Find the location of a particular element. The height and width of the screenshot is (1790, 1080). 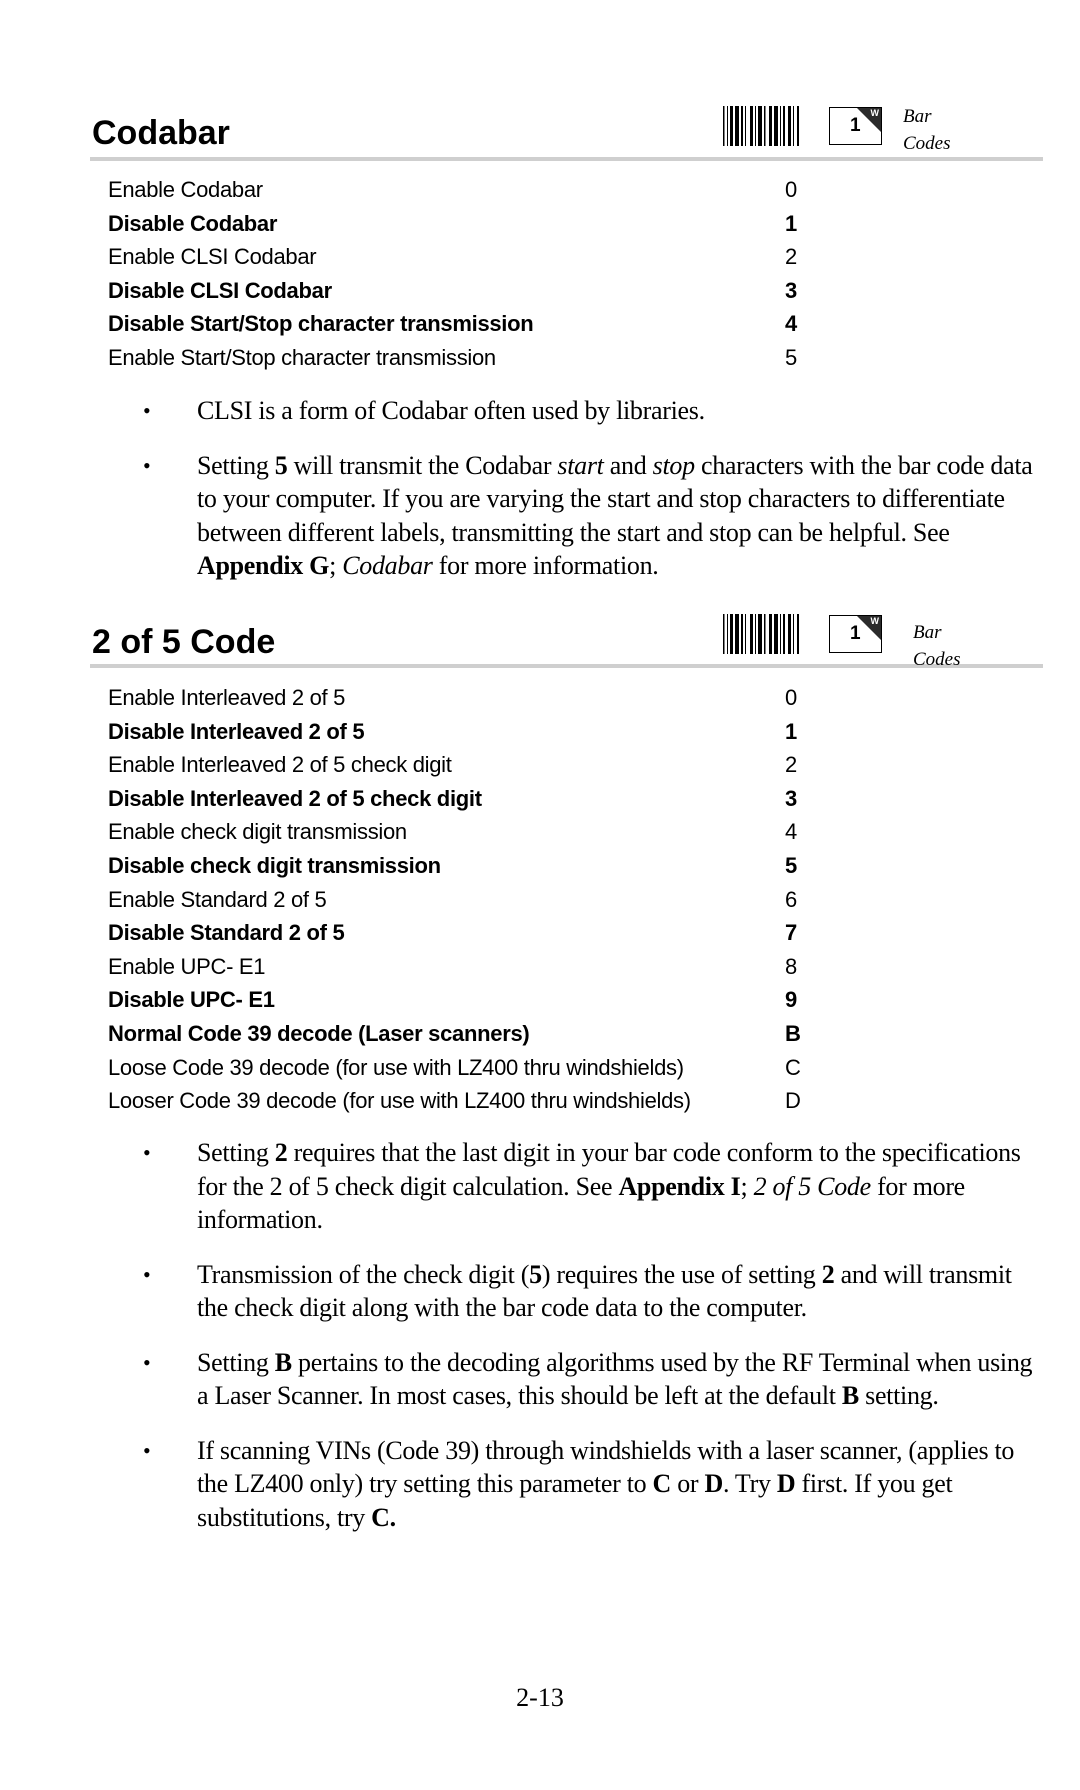

option-row: Disable Interleaved 2 of 5 check digit 3 is located at coordinates (468, 799).